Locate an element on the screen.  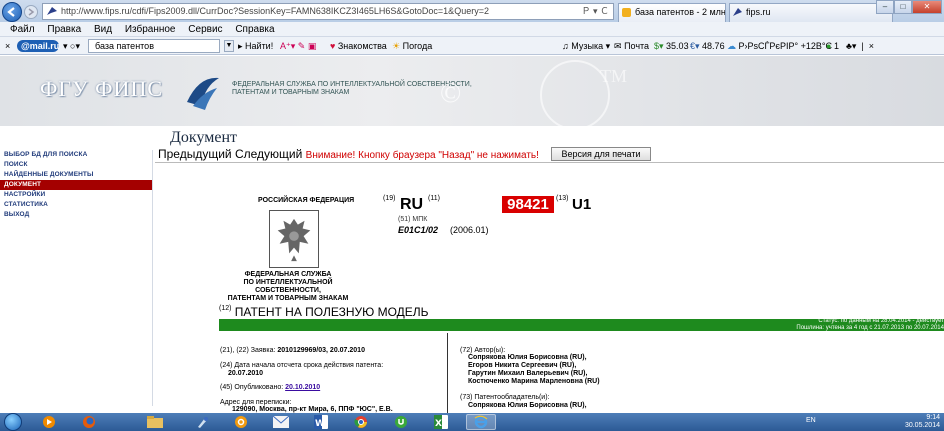
menu-bar: Файл Правка Вид Избранное Сервис Справка is located at coordinates (472, 29).